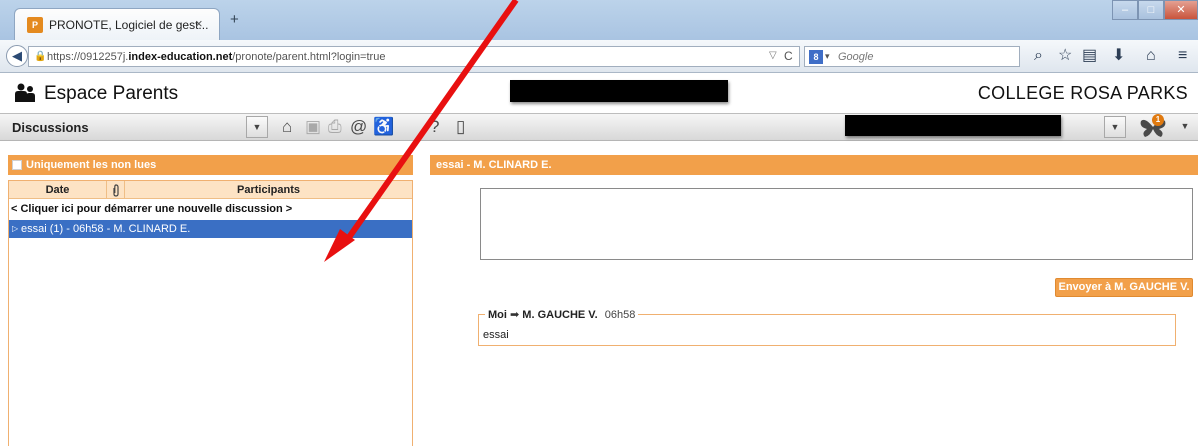 The image size is (1198, 446). I want to click on unread-only-label: Uniquement les non lues, so click(91, 165).